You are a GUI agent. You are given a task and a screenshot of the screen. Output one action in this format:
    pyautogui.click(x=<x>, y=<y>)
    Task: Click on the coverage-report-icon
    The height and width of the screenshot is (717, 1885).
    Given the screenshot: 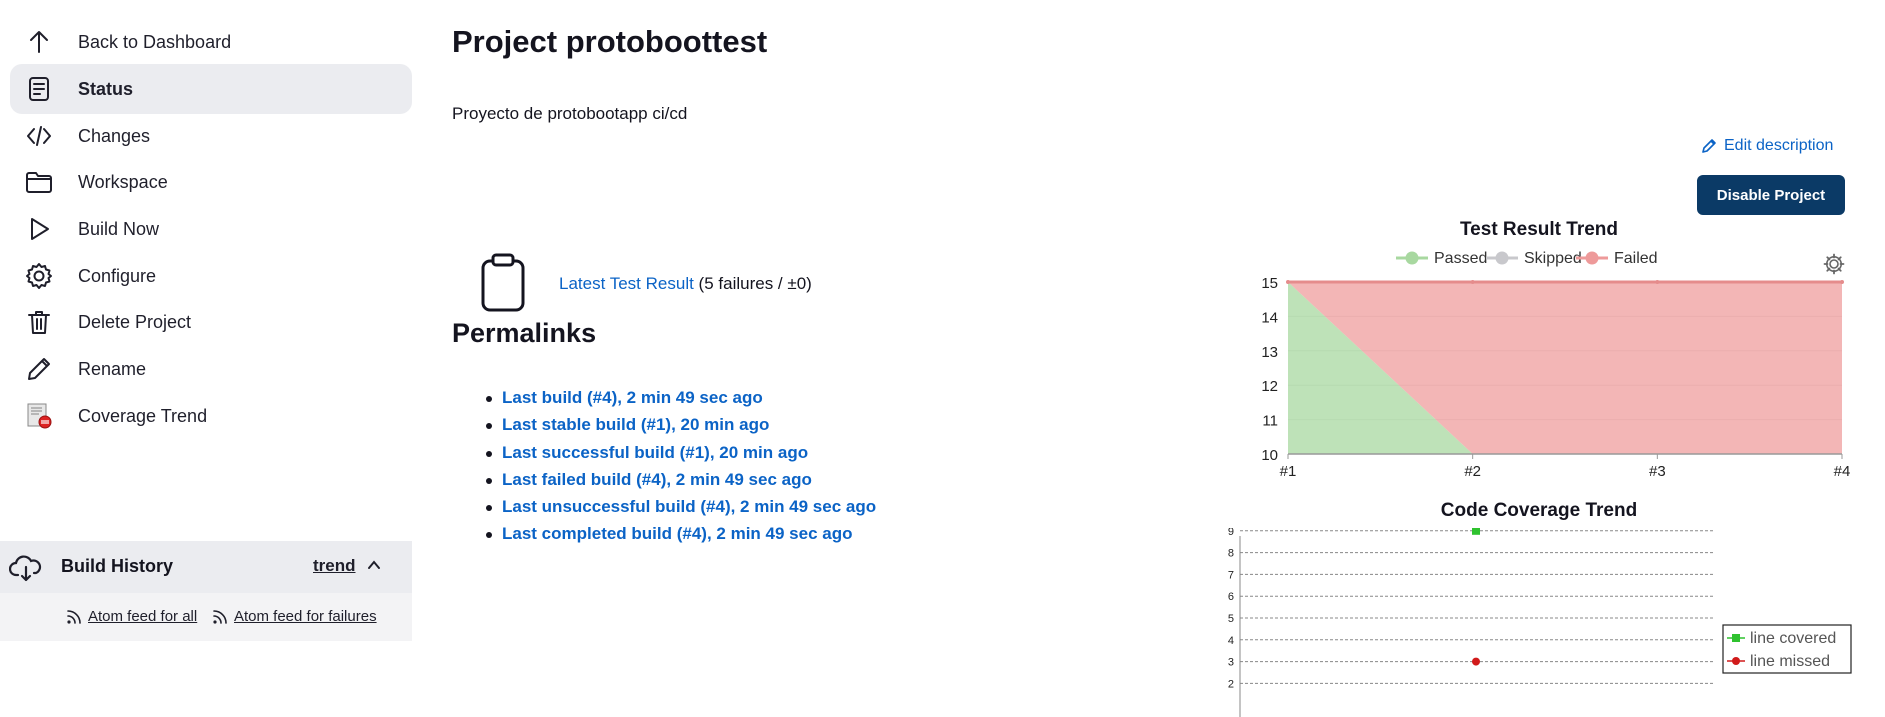 What is the action you would take?
    pyautogui.click(x=39, y=416)
    